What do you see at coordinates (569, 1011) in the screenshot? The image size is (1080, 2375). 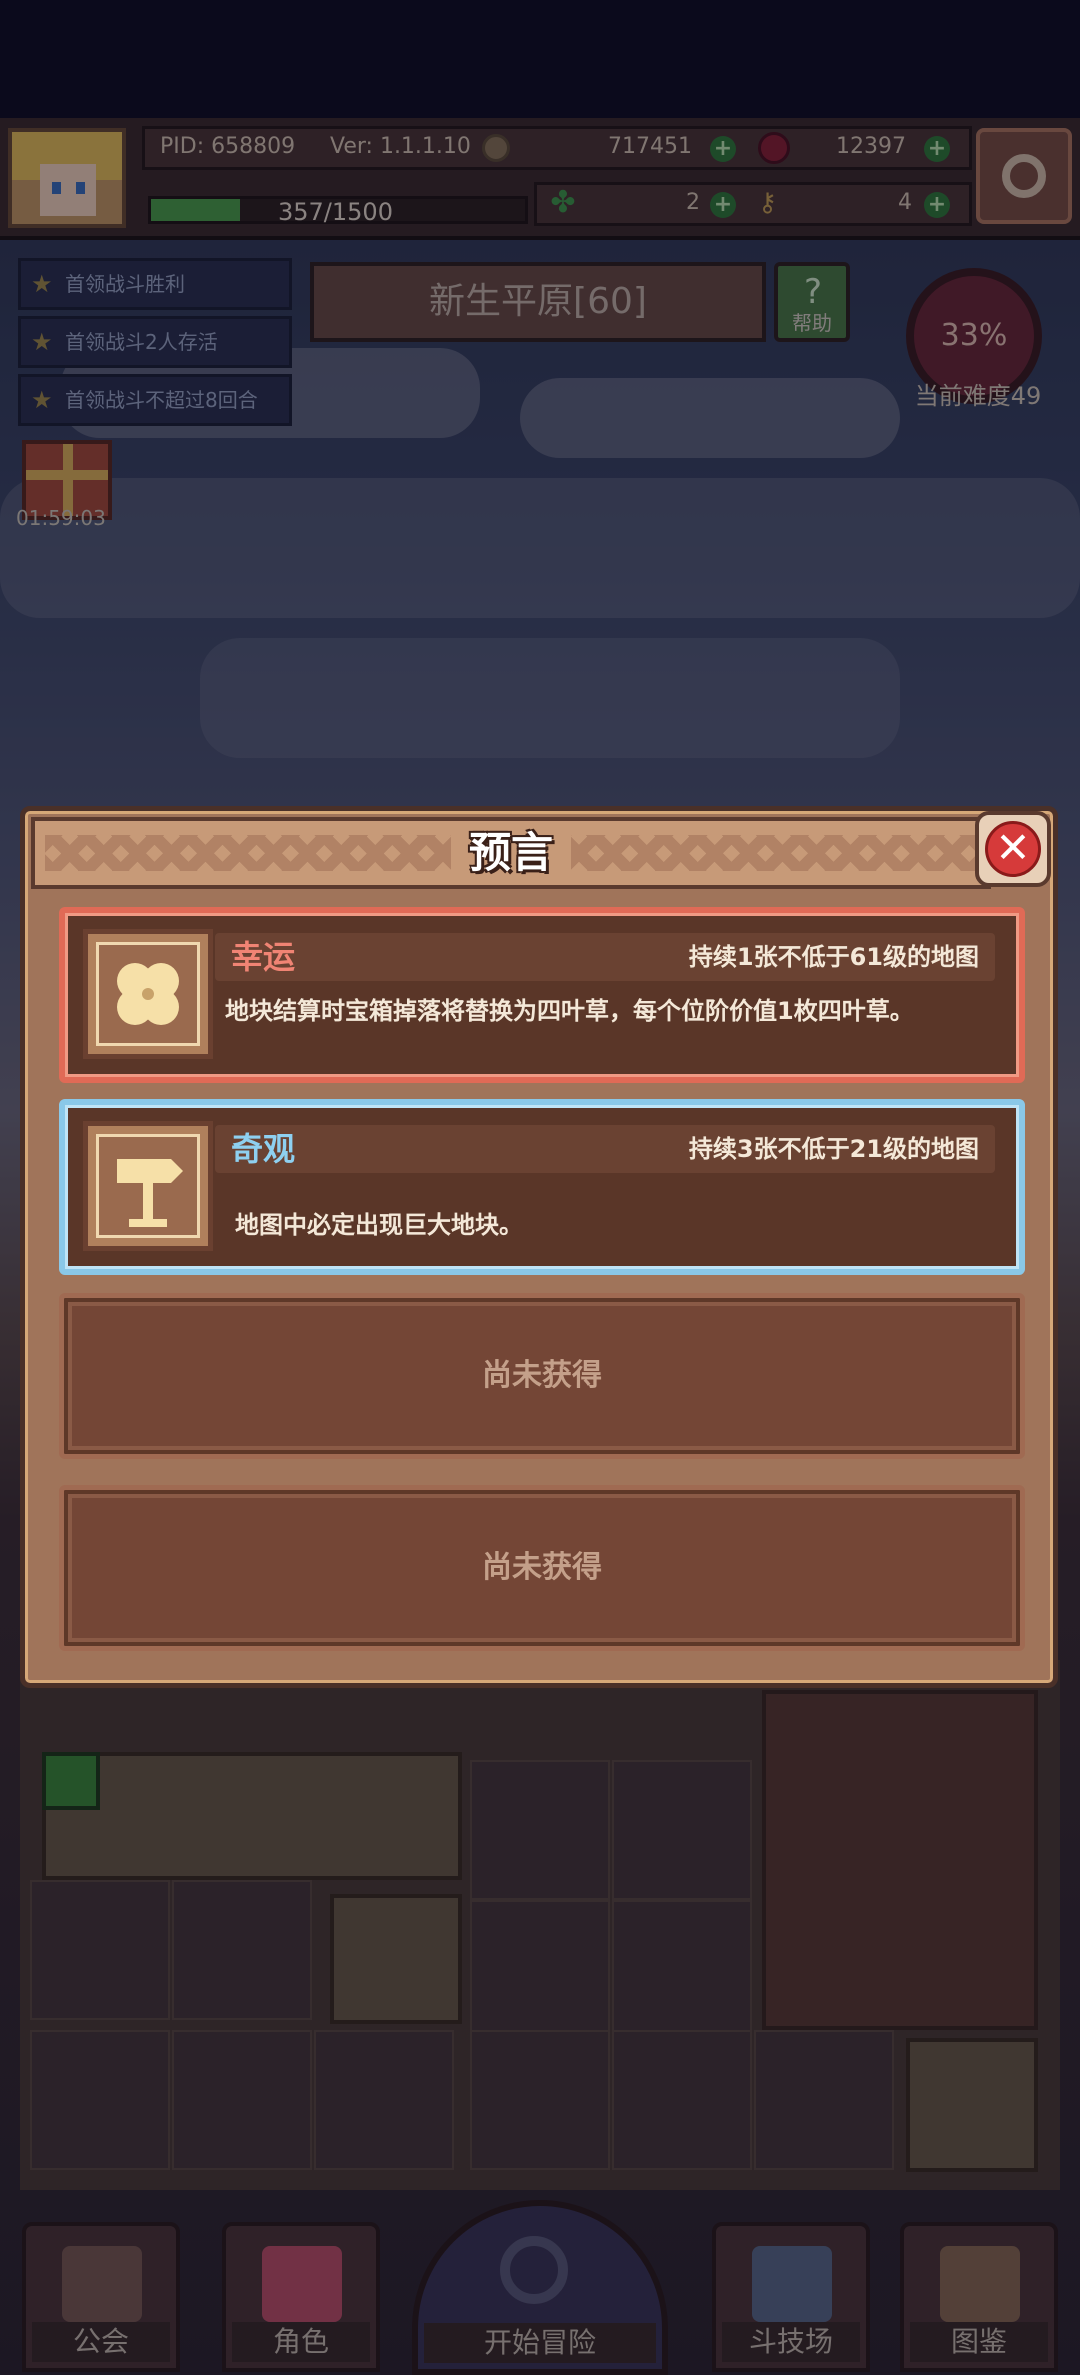 I see `card-description: 地块结算时宝箱掉落将替换为四叶草，每个位阶价值1枚四叶草。` at bounding box center [569, 1011].